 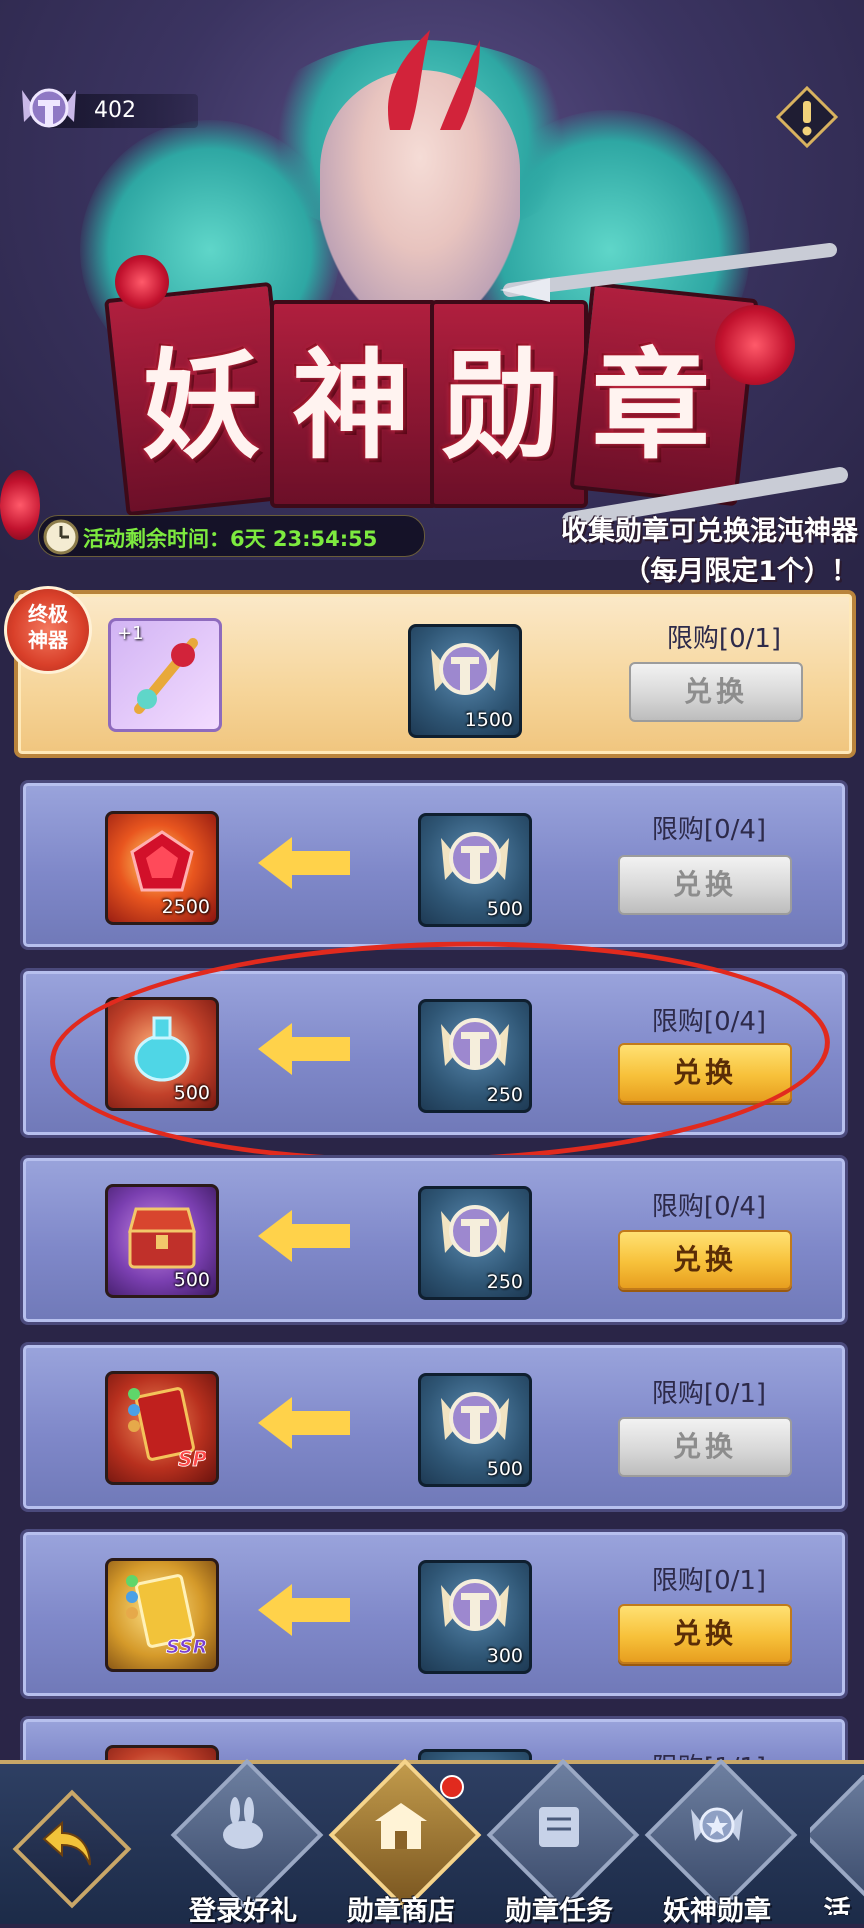 I want to click on exchange-row-artifact: +1 1500 限购[0/1] 兑换, so click(x=435, y=674).